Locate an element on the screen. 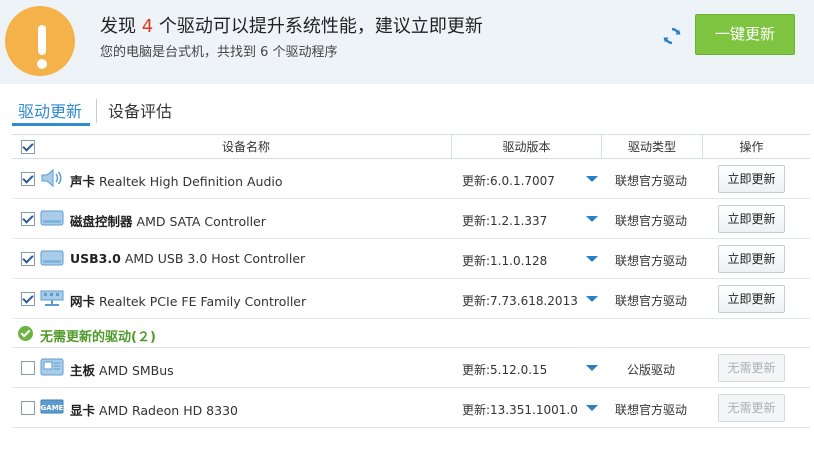  driver-version: 更新:13.351.1001.0 is located at coordinates (520, 410).